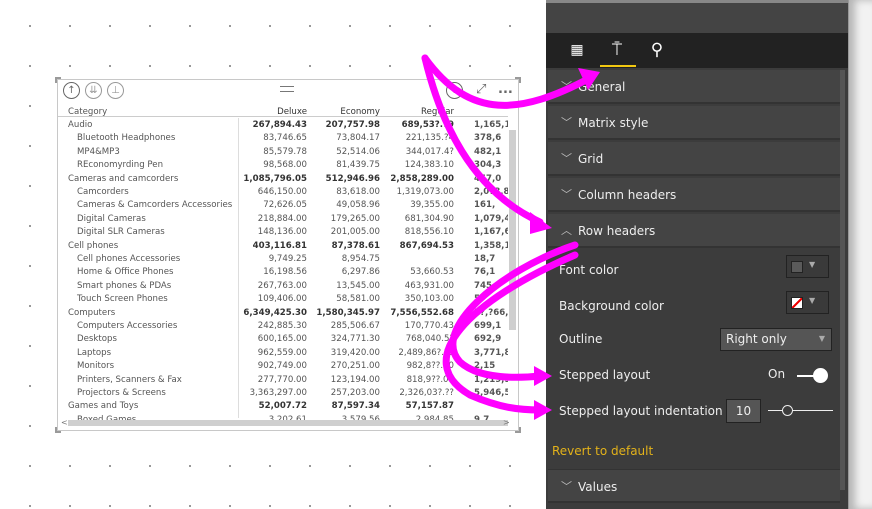  I want to click on stepped-layout-toggle, so click(812, 375).